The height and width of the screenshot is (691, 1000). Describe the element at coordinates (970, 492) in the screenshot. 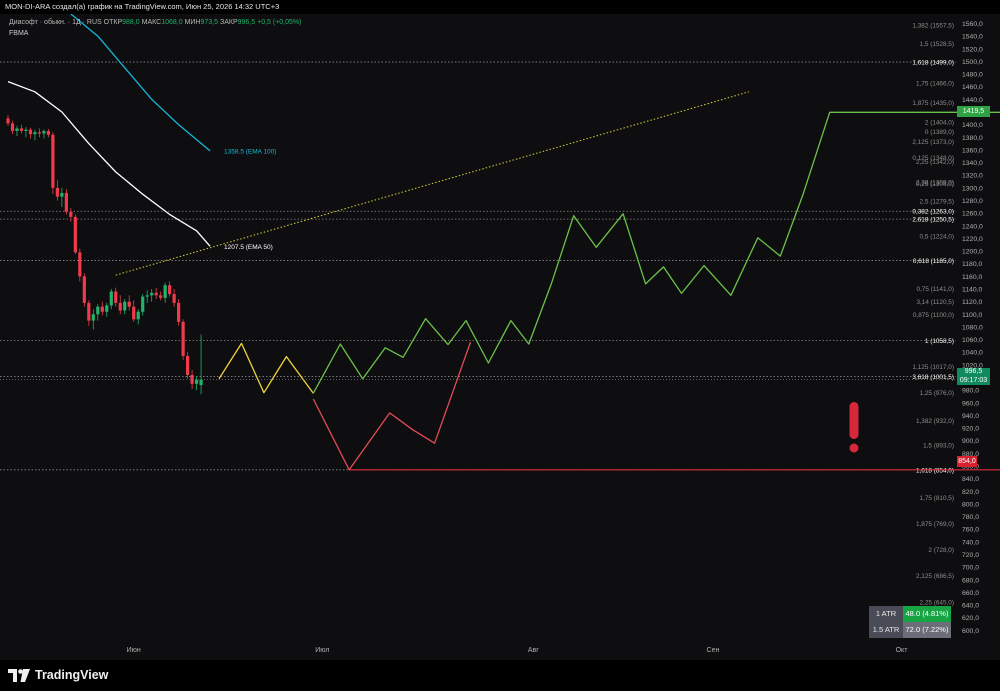

I see `price-tick-label: 820,0` at that location.